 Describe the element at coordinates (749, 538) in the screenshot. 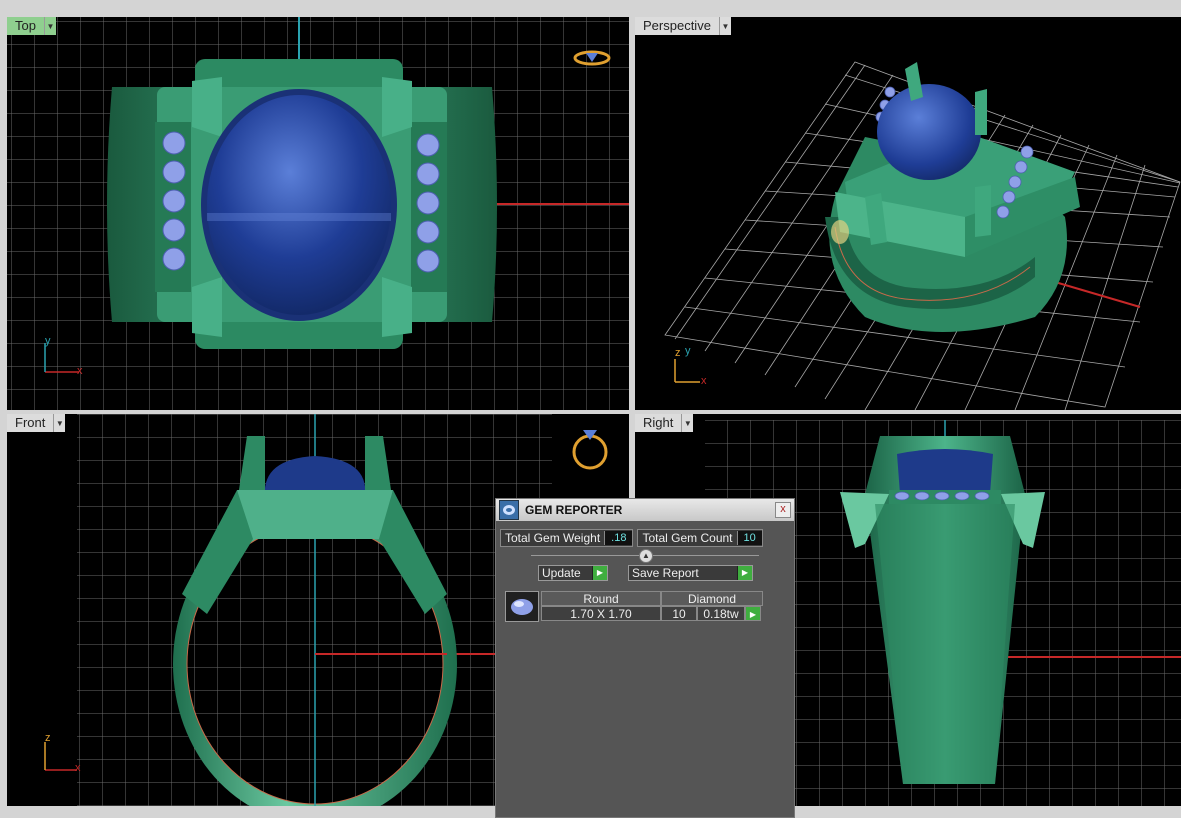

I see `total-gem-count-value: 10` at that location.